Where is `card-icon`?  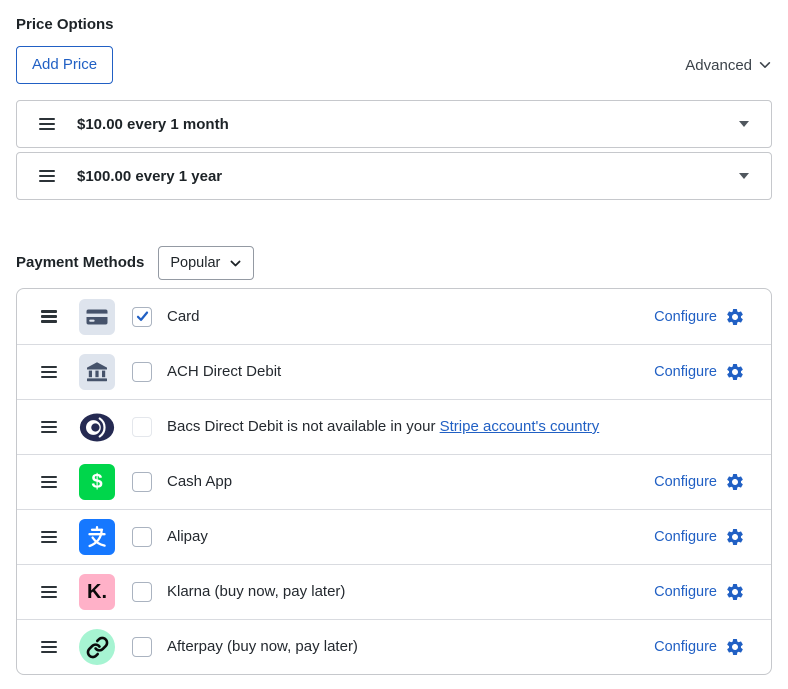 card-icon is located at coordinates (97, 316).